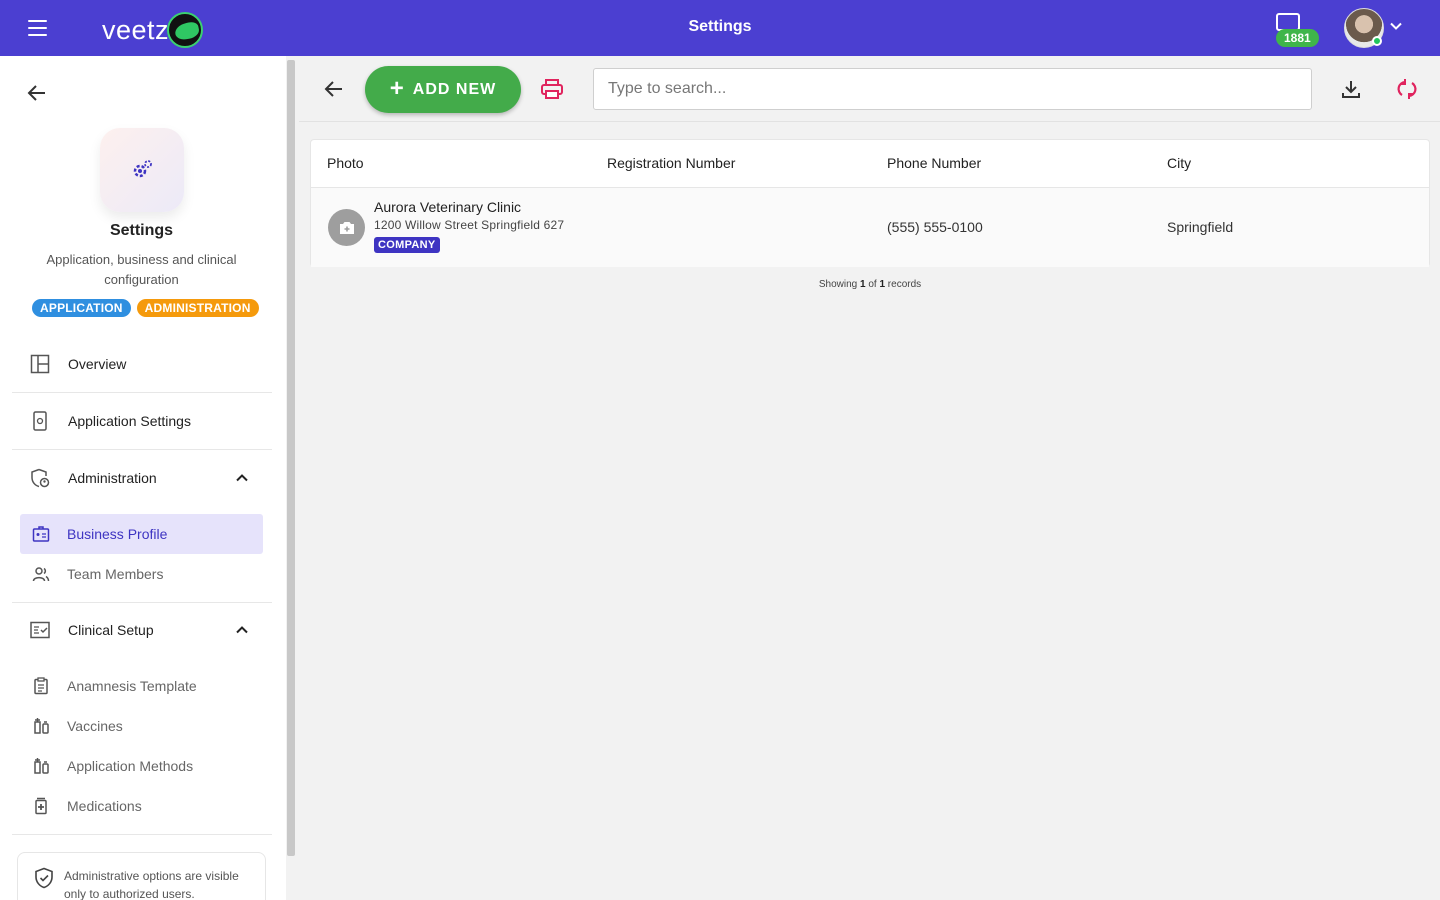 The height and width of the screenshot is (900, 1440). Describe the element at coordinates (1179, 163) in the screenshot. I see `column-header-city: City` at that location.